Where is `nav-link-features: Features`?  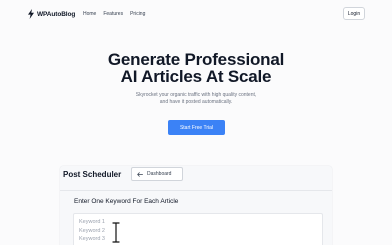
nav-link-features: Features is located at coordinates (113, 14).